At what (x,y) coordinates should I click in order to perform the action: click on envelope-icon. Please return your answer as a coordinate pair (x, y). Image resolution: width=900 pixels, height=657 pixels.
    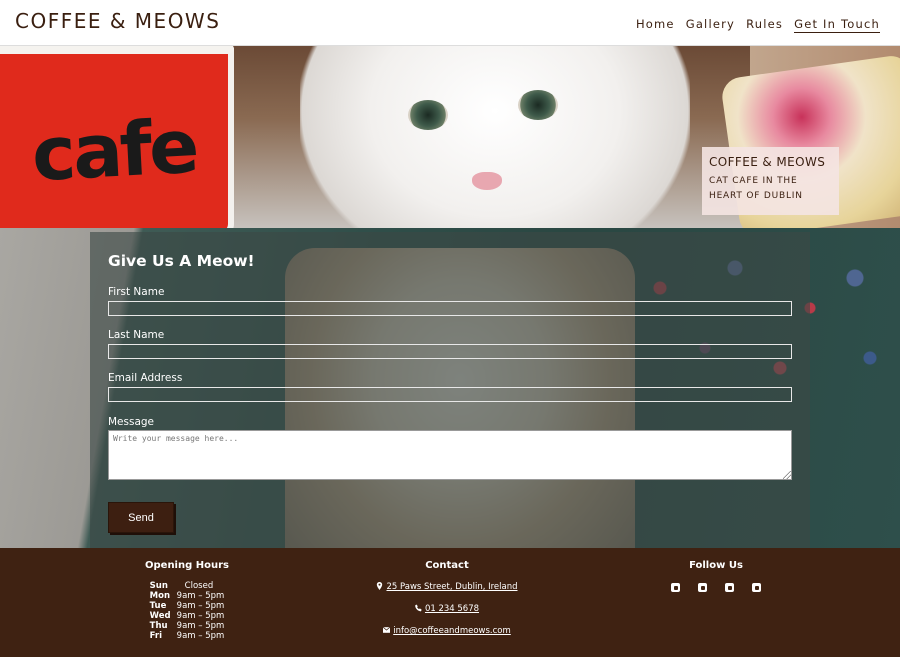
    Looking at the image, I should click on (387, 629).